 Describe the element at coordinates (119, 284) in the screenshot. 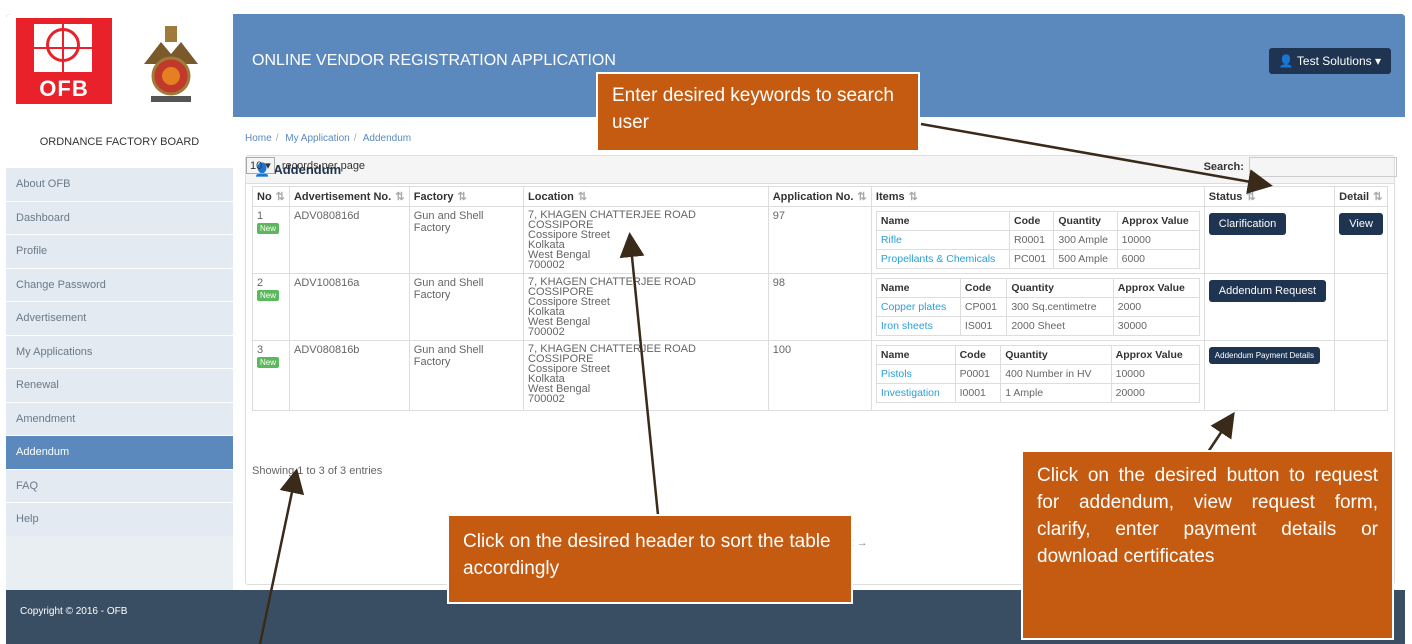

I see `sidebar-item-change-password: Change Password` at that location.